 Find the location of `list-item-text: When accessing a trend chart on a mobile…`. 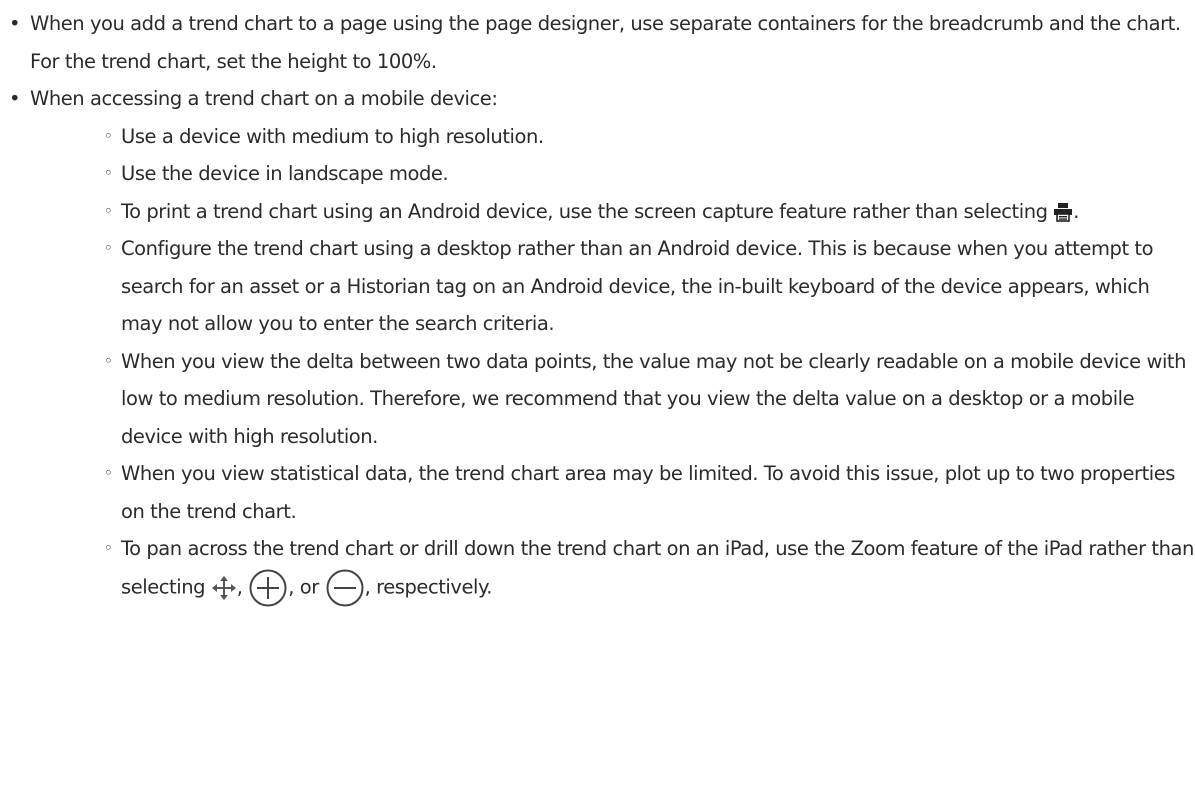

list-item-text: When accessing a trend chart on a mobile… is located at coordinates (264, 98).